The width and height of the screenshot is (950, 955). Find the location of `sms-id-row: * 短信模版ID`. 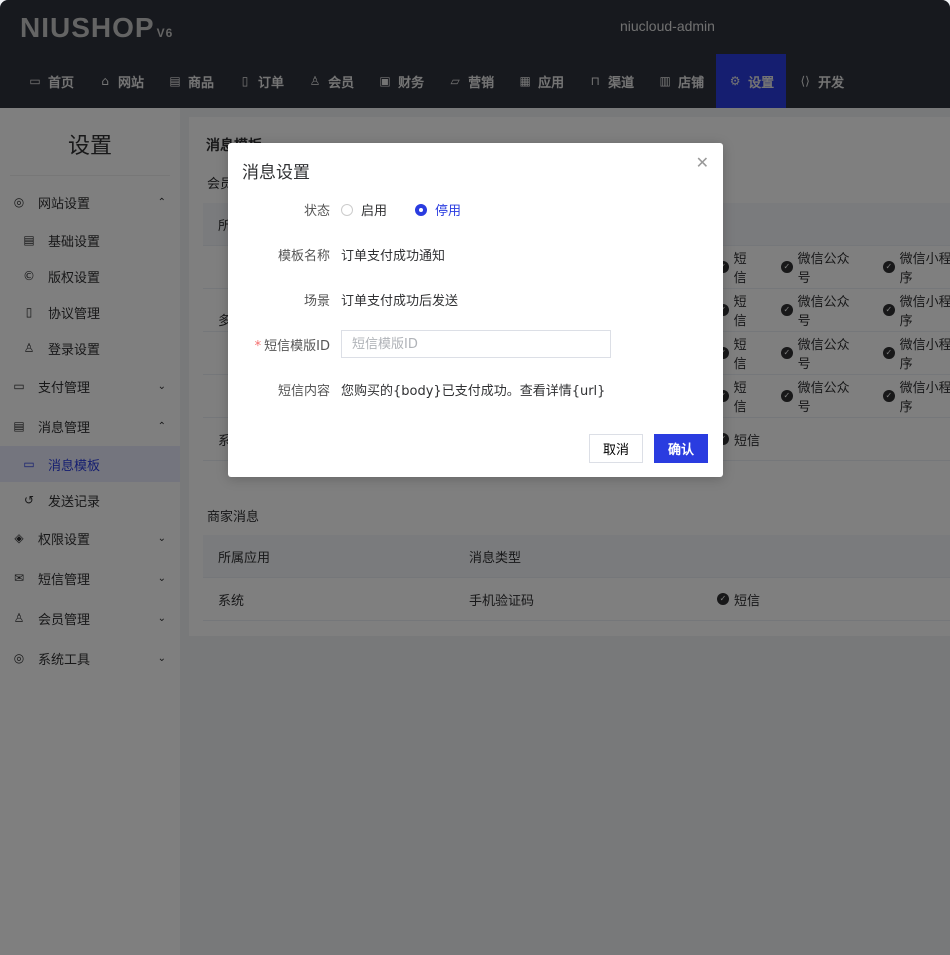

sms-id-row: * 短信模版ID is located at coordinates (475, 344).